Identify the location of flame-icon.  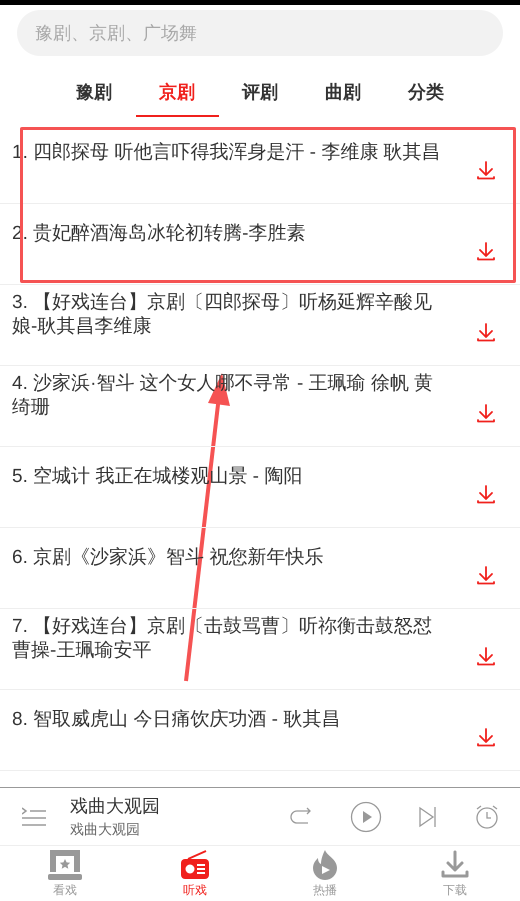
(325, 865).